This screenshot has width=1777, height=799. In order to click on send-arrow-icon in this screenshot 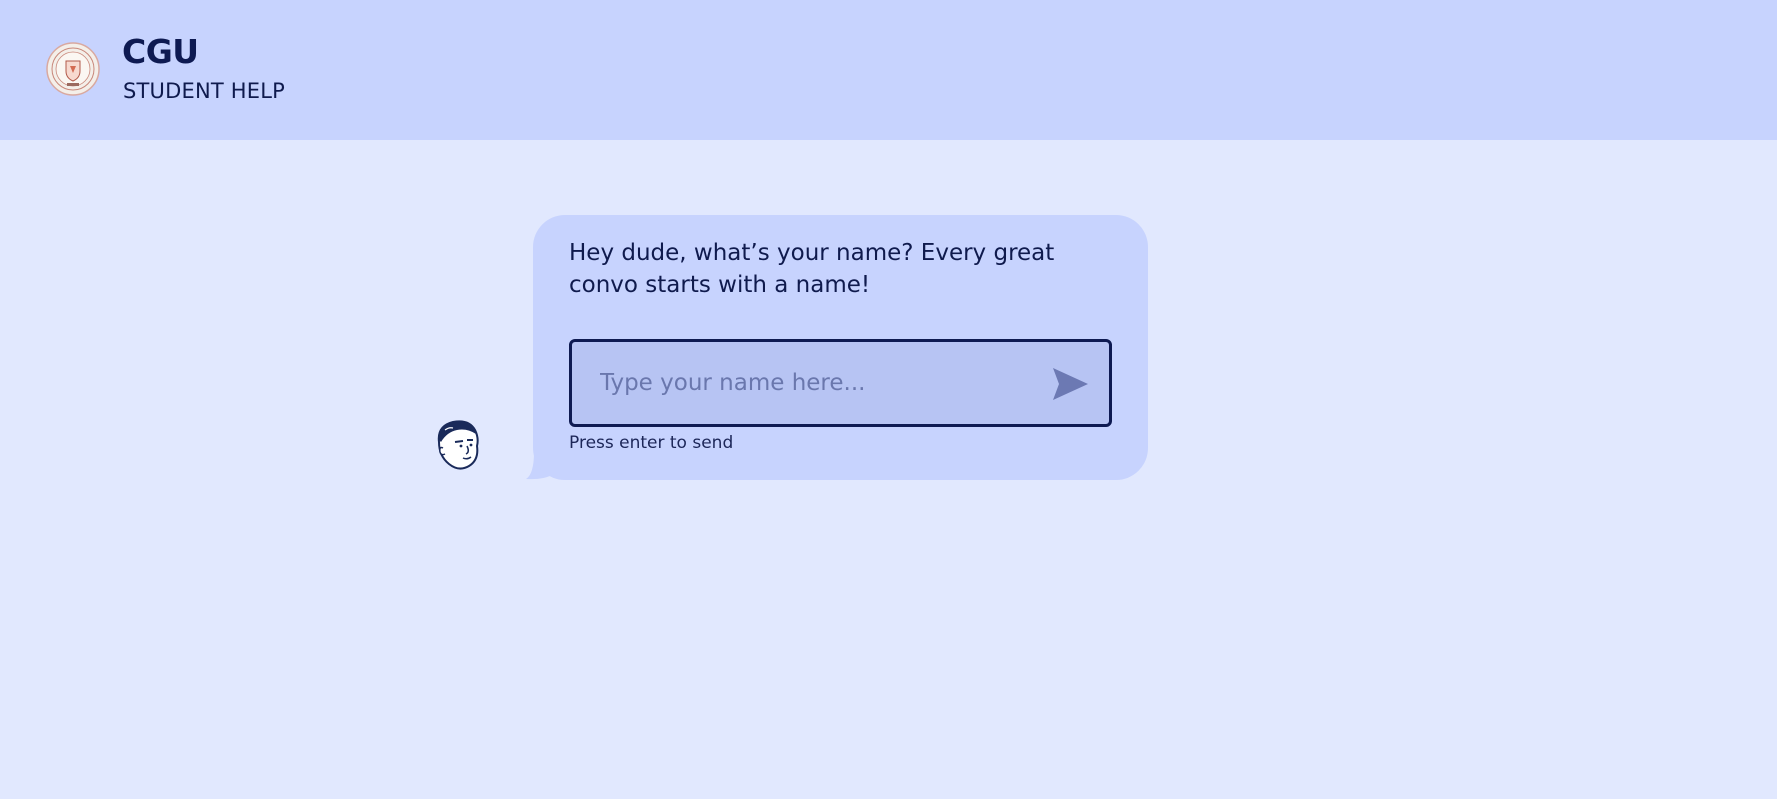, I will do `click(1070, 384)`.